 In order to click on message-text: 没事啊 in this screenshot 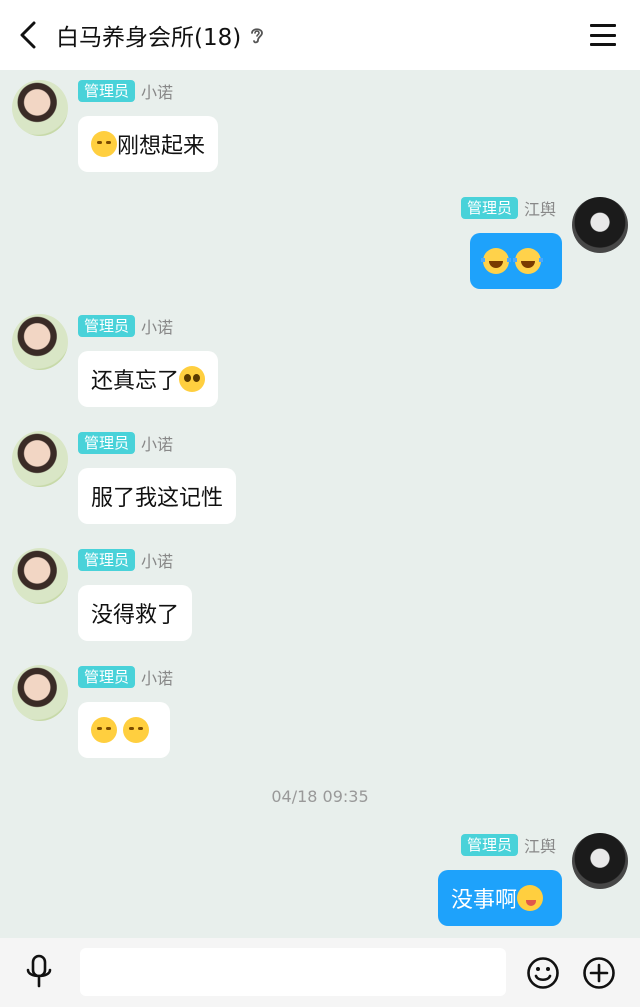, I will do `click(484, 900)`.